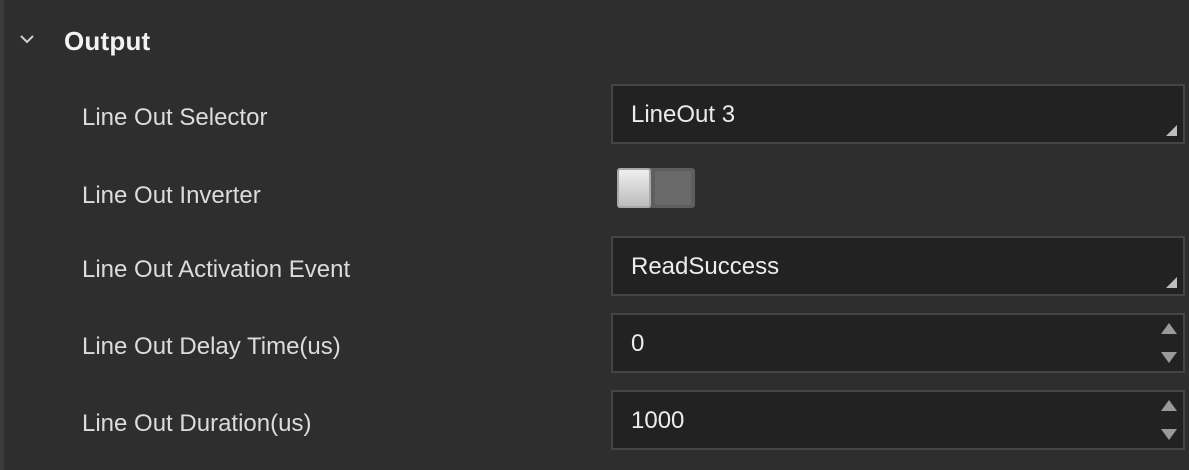 The width and height of the screenshot is (1189, 470). Describe the element at coordinates (596, 269) in the screenshot. I see `row-line-out-activation-event: Line Out Activation Event ReadSuccess` at that location.